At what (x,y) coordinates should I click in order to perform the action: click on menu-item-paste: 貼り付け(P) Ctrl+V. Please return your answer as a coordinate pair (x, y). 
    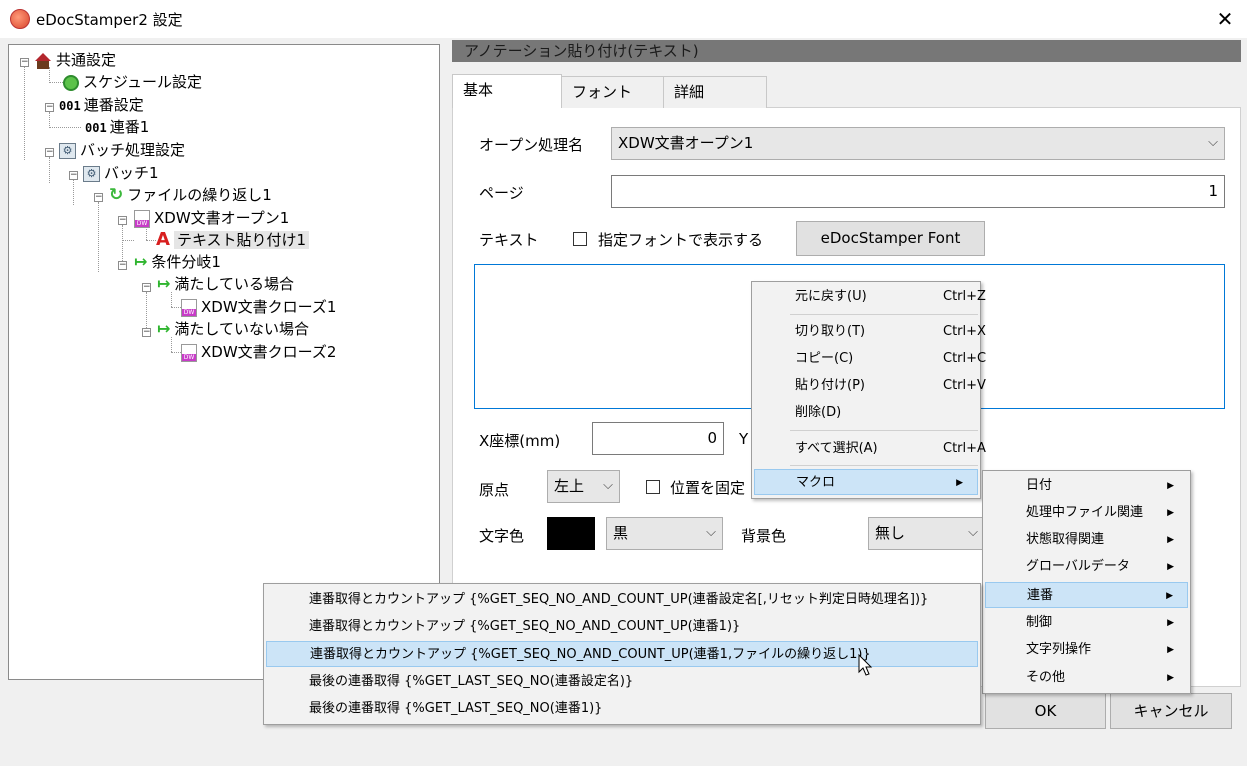
    Looking at the image, I should click on (890, 386).